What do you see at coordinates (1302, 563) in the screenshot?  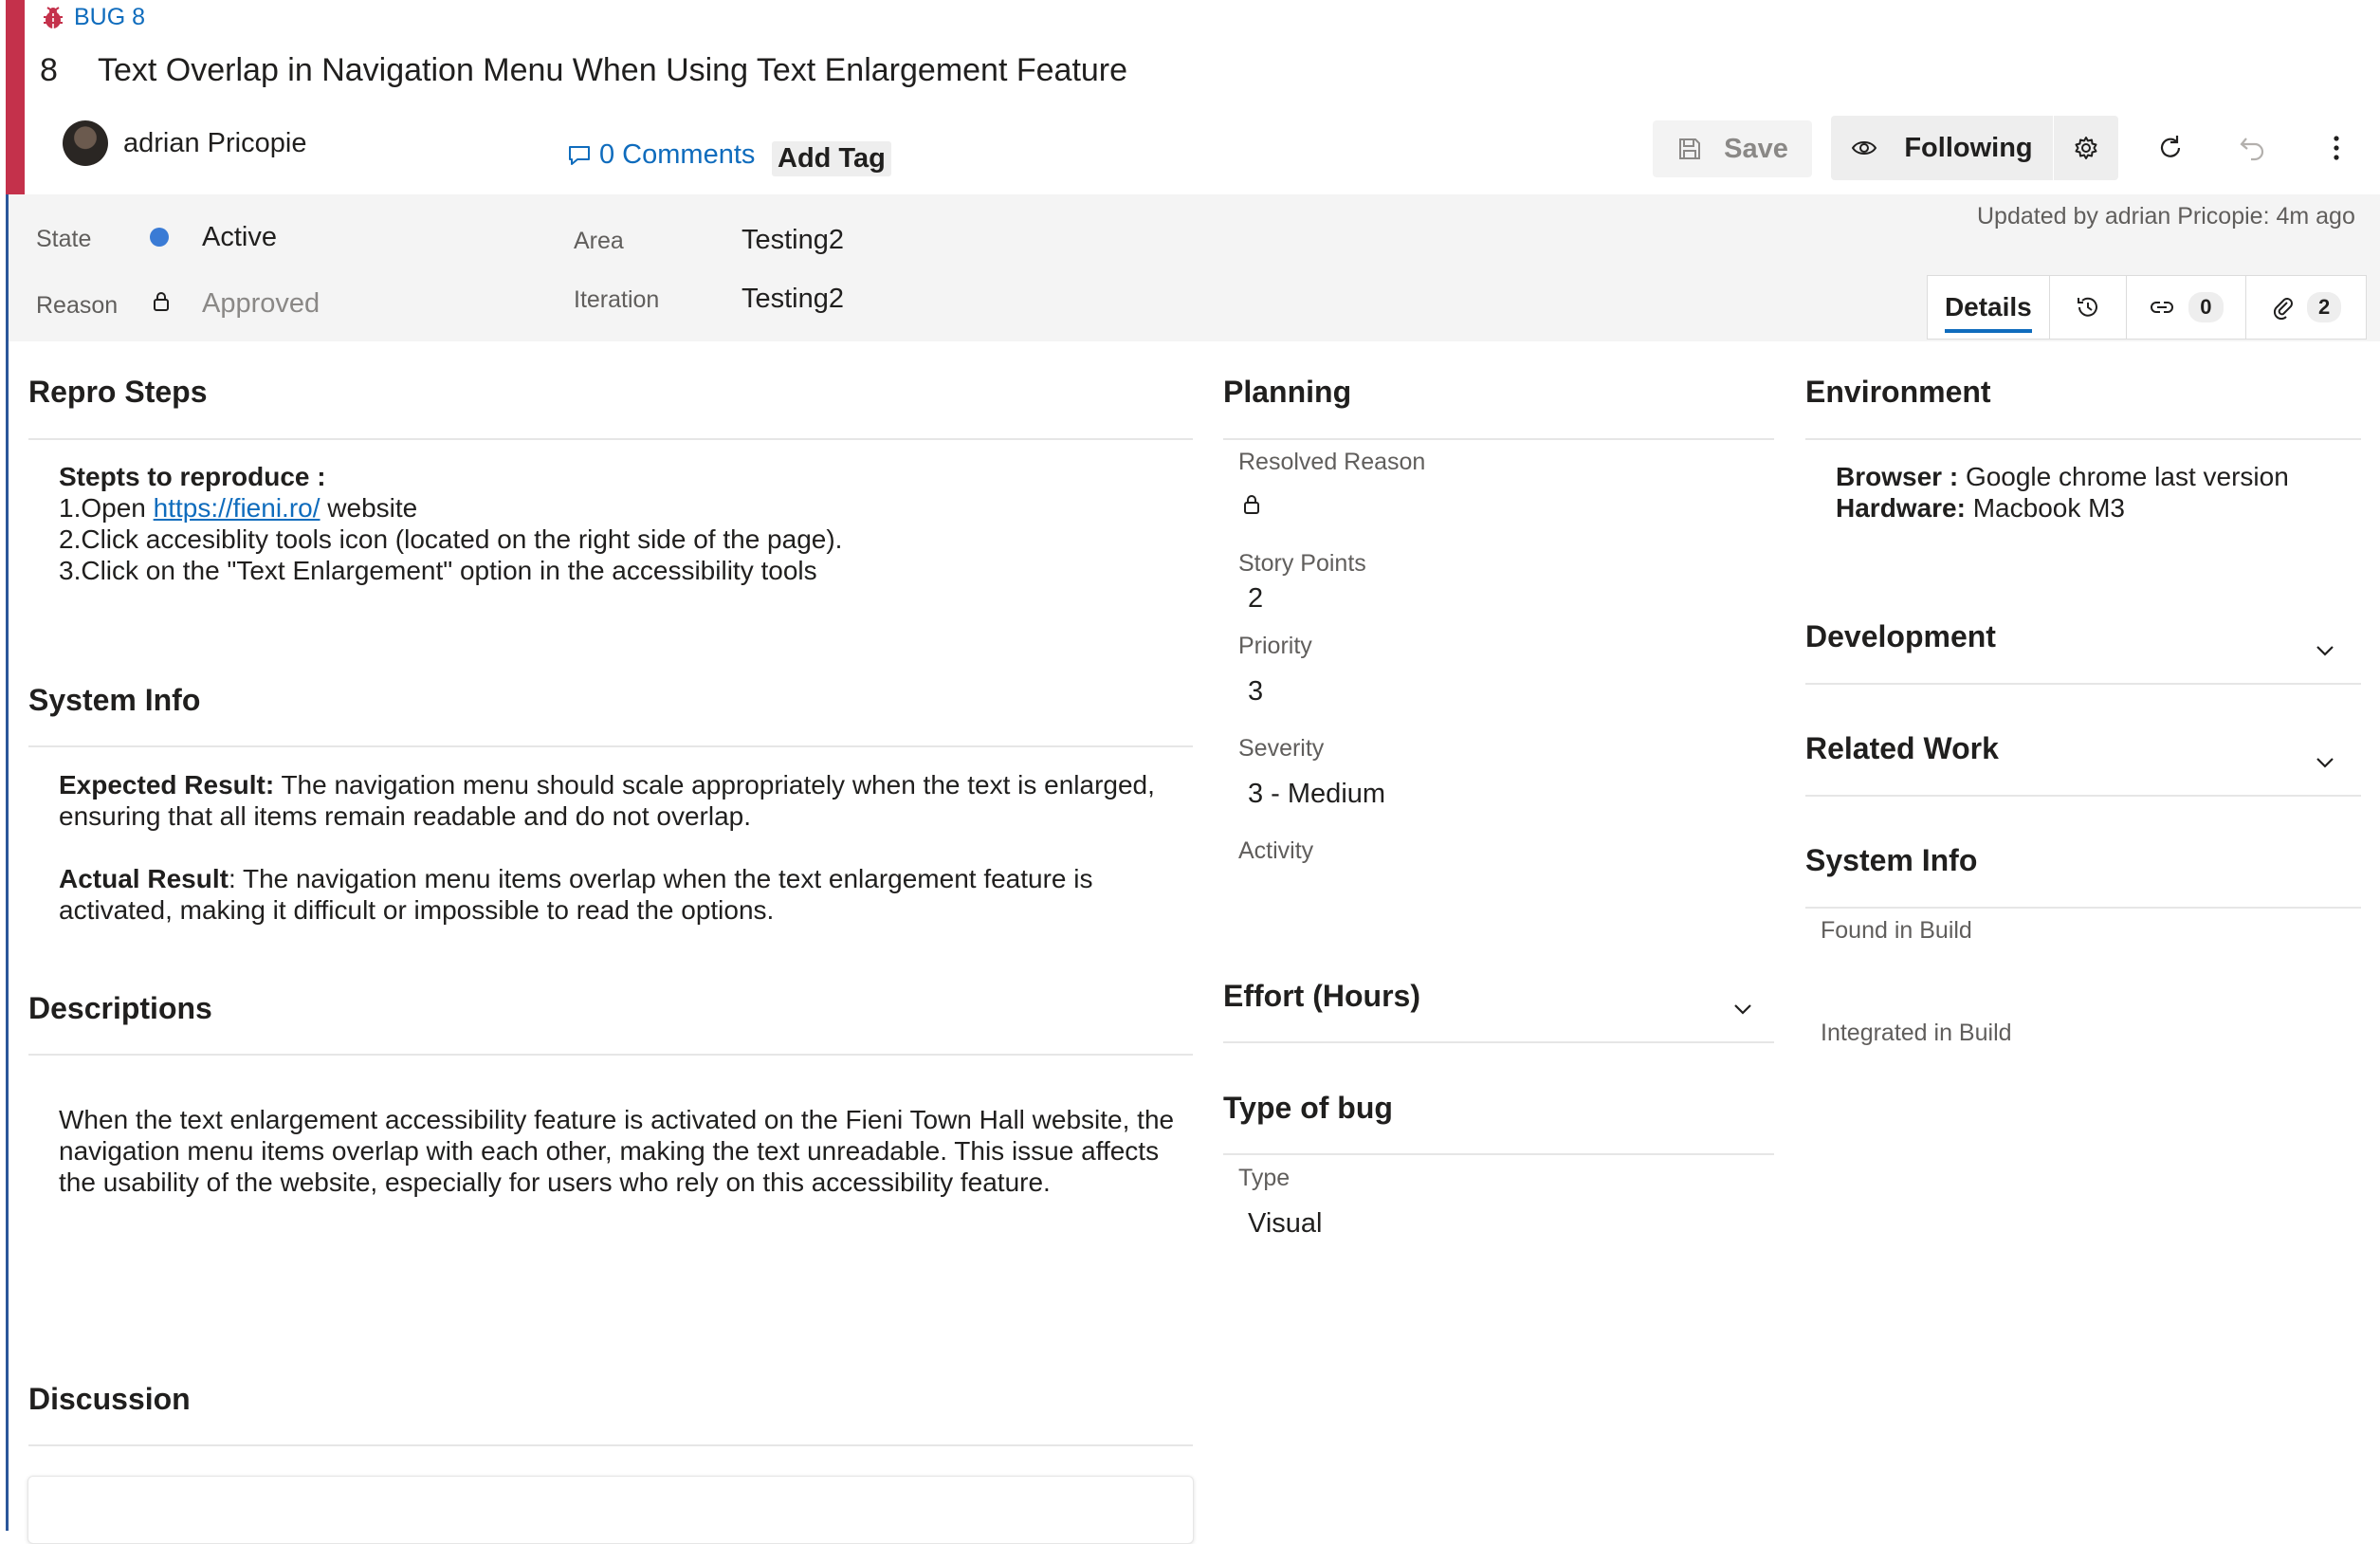 I see `story-points-label: Story Points` at bounding box center [1302, 563].